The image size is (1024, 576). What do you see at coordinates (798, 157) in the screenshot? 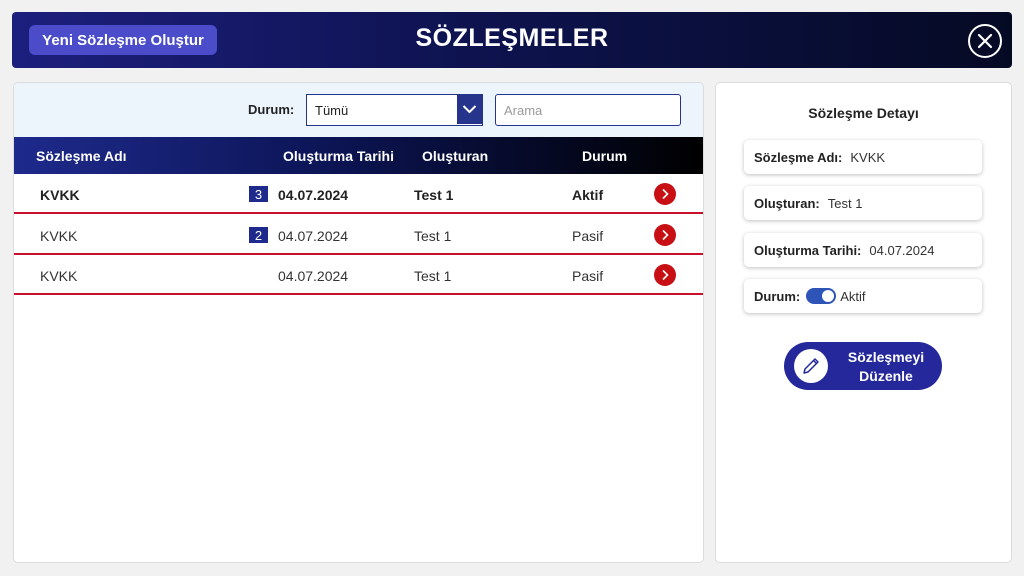
I see `detail-name-label: Sözleşme Adı:` at bounding box center [798, 157].